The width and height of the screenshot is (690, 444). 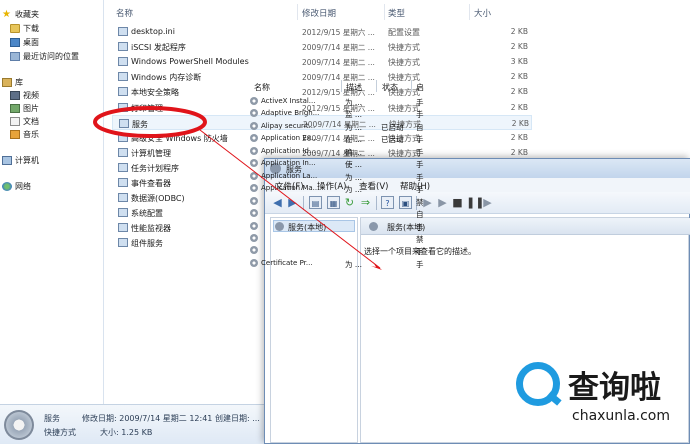 I want to click on service-row: Certificate Pr... 为 ... 手, so click(x=338, y=263).